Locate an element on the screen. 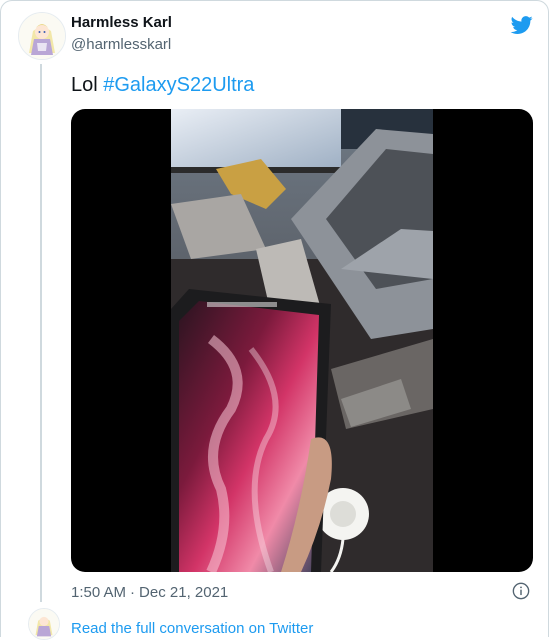 Image resolution: width=550 pixels, height=640 pixels. hashtag-link: #GalaxyS22Ultra is located at coordinates (178, 85).